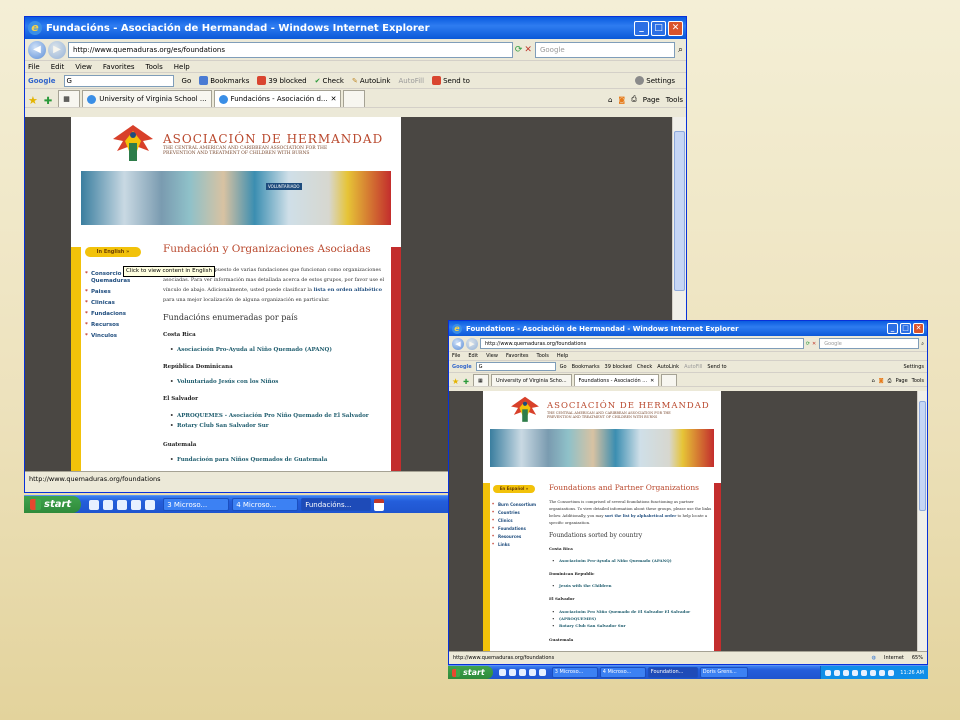  Describe the element at coordinates (58, 67) in the screenshot. I see `menu-edit: Edit` at that location.